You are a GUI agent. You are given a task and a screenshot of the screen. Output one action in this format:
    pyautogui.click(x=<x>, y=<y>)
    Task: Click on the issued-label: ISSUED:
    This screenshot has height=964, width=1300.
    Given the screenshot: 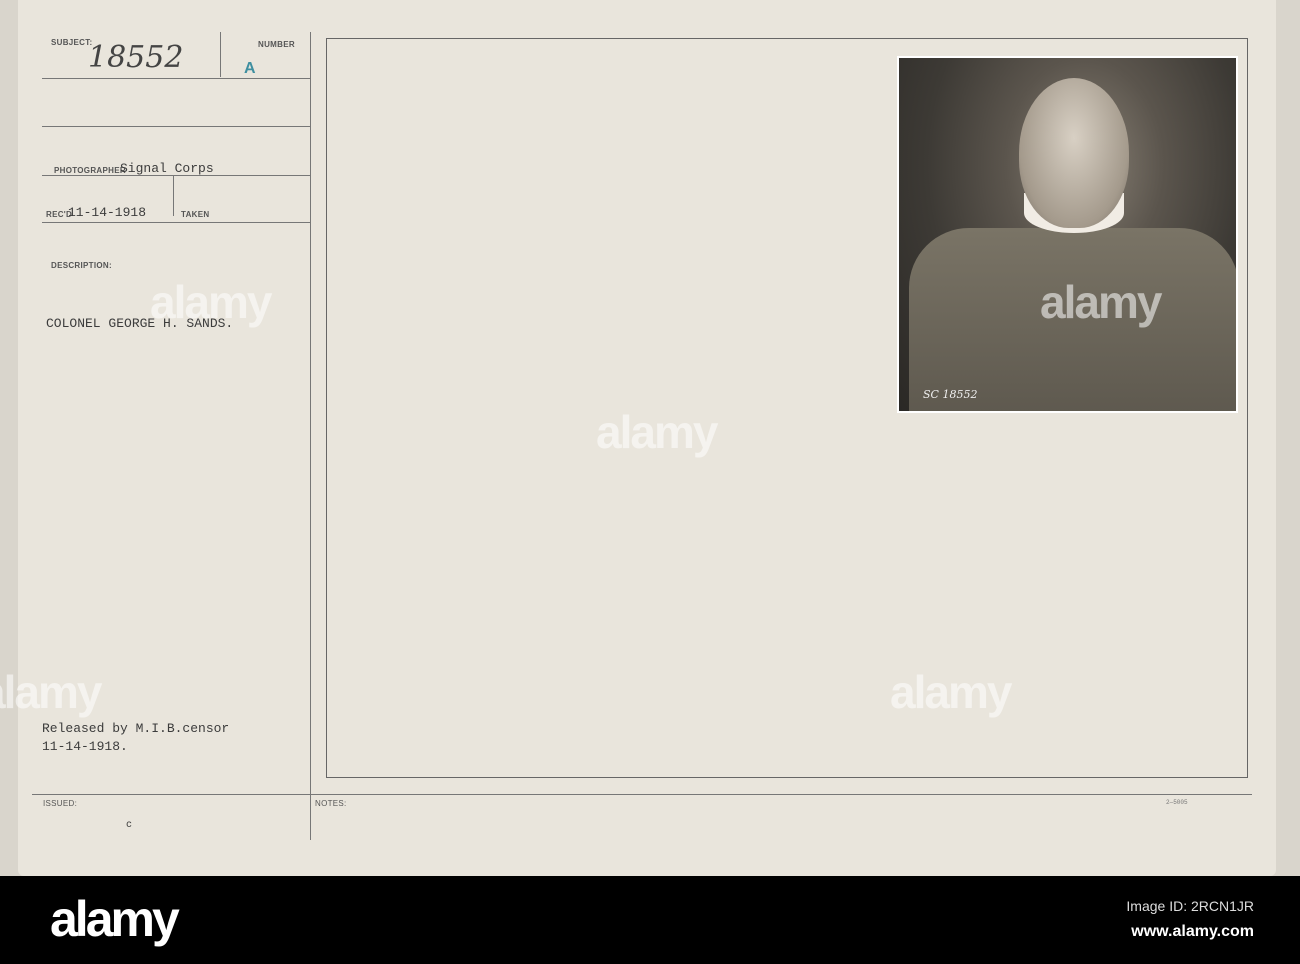 What is the action you would take?
    pyautogui.click(x=60, y=803)
    